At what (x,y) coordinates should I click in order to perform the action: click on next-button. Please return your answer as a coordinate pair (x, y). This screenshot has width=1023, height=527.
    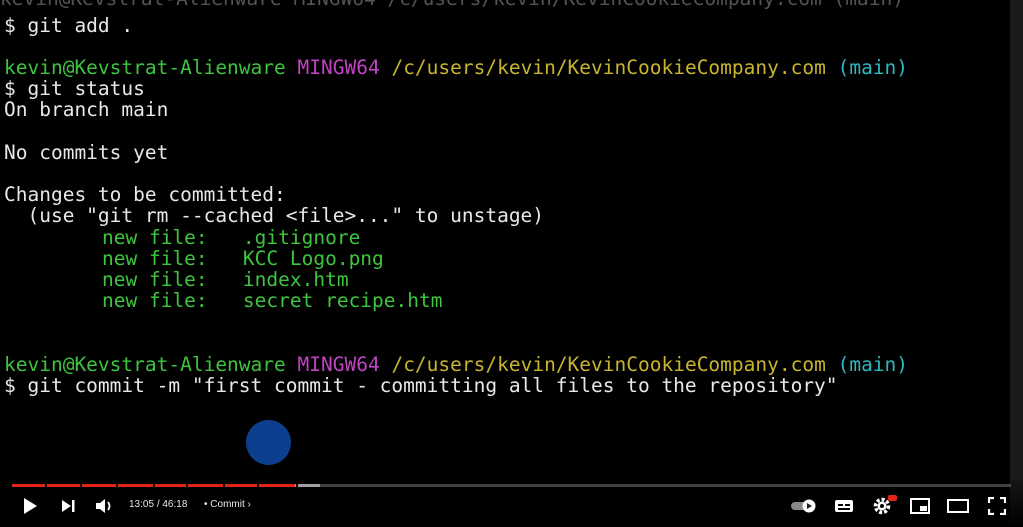
    Looking at the image, I should click on (68, 506).